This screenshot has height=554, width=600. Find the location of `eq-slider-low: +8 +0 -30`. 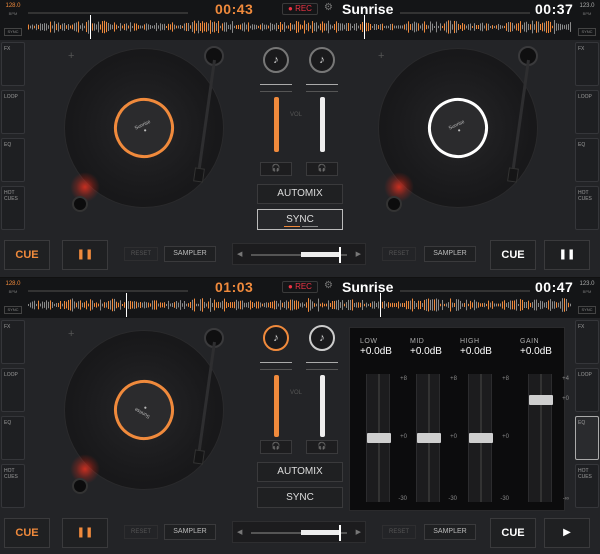

eq-slider-low: +8 +0 -30 is located at coordinates (386, 438).